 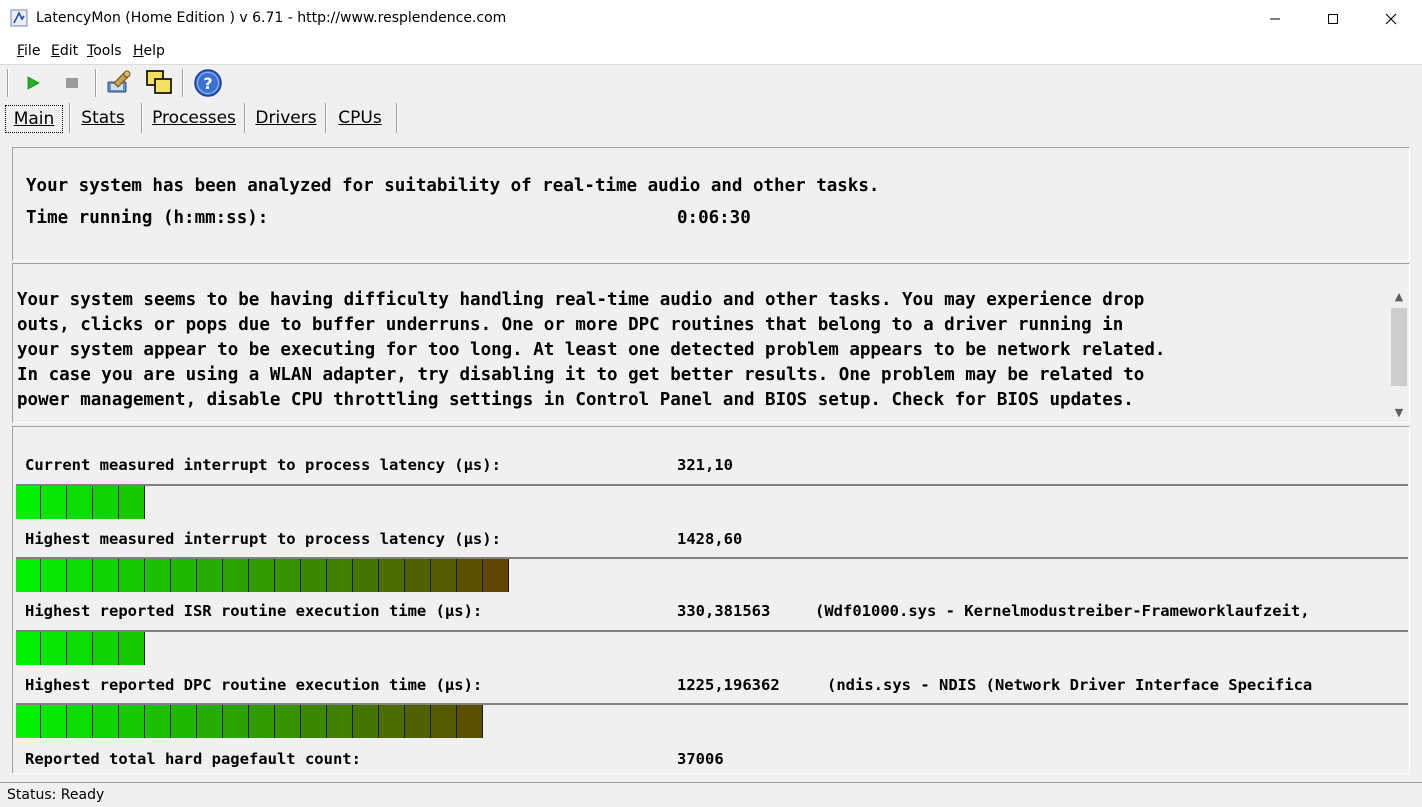 I want to click on metric-value: 1225,196362, so click(x=728, y=685).